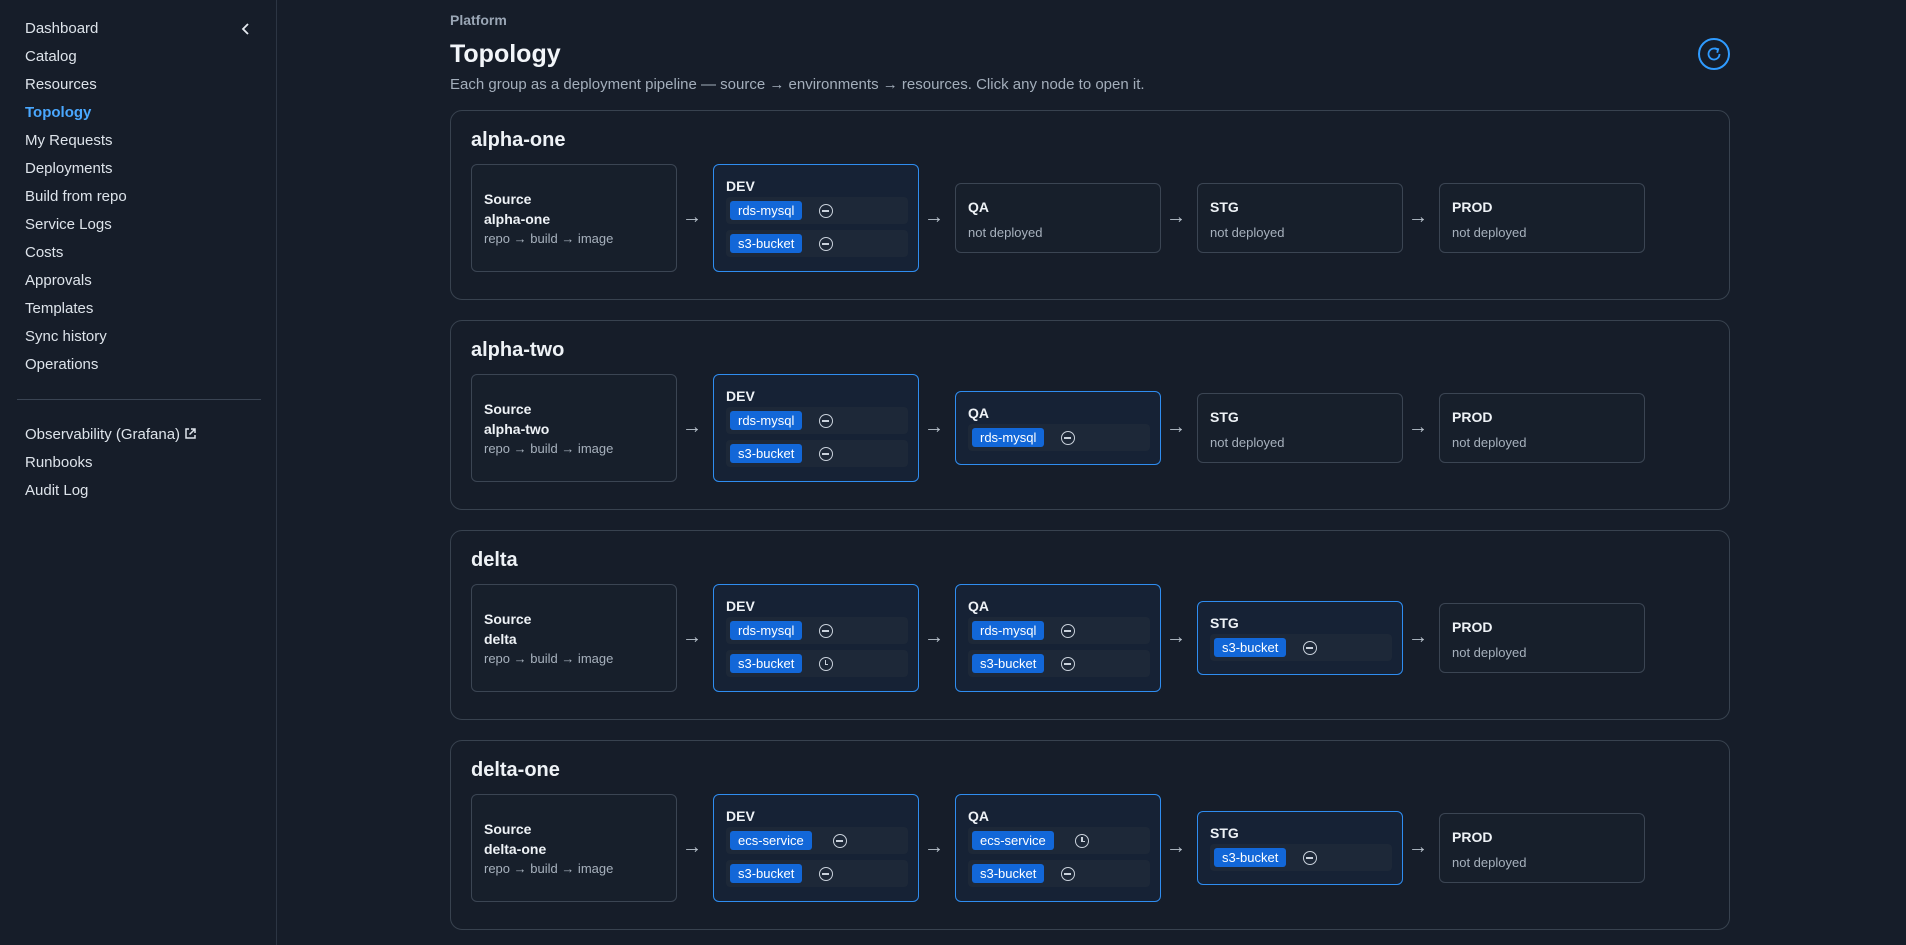 The height and width of the screenshot is (945, 1906). What do you see at coordinates (1714, 54) in the screenshot?
I see `refresh-icon` at bounding box center [1714, 54].